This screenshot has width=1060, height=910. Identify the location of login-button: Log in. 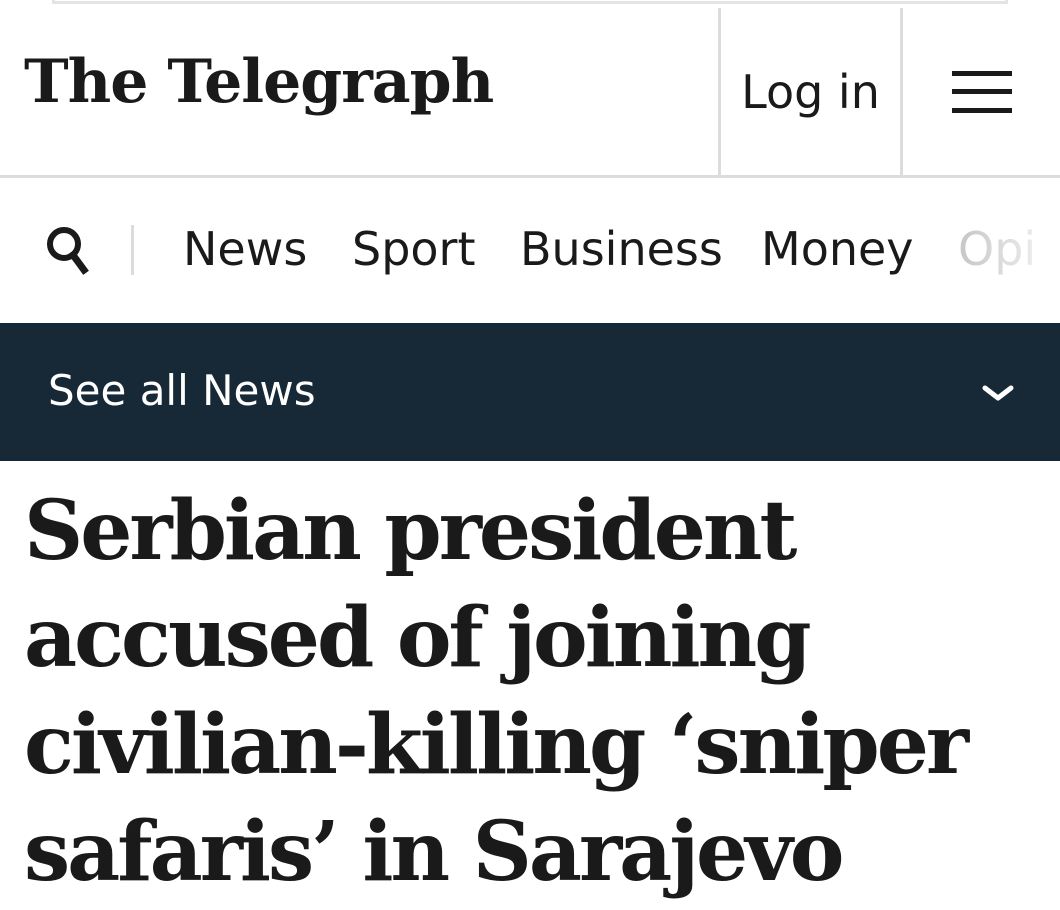
(810, 91).